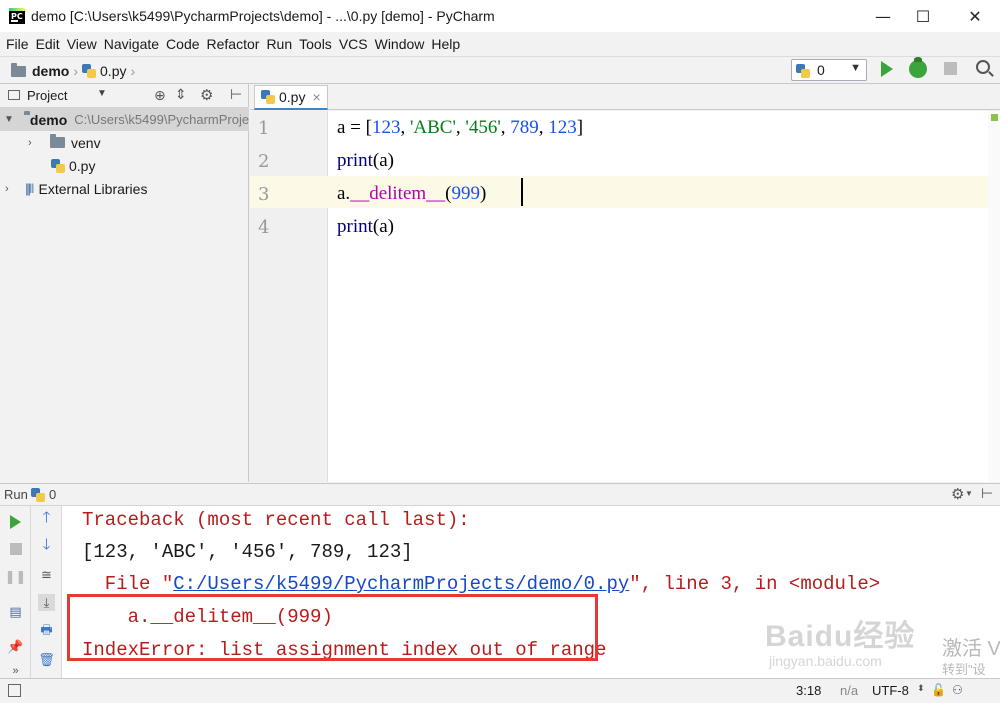 The height and width of the screenshot is (703, 1000). Describe the element at coordinates (160, 95) in the screenshot. I see `locate-icon: ⊕` at that location.